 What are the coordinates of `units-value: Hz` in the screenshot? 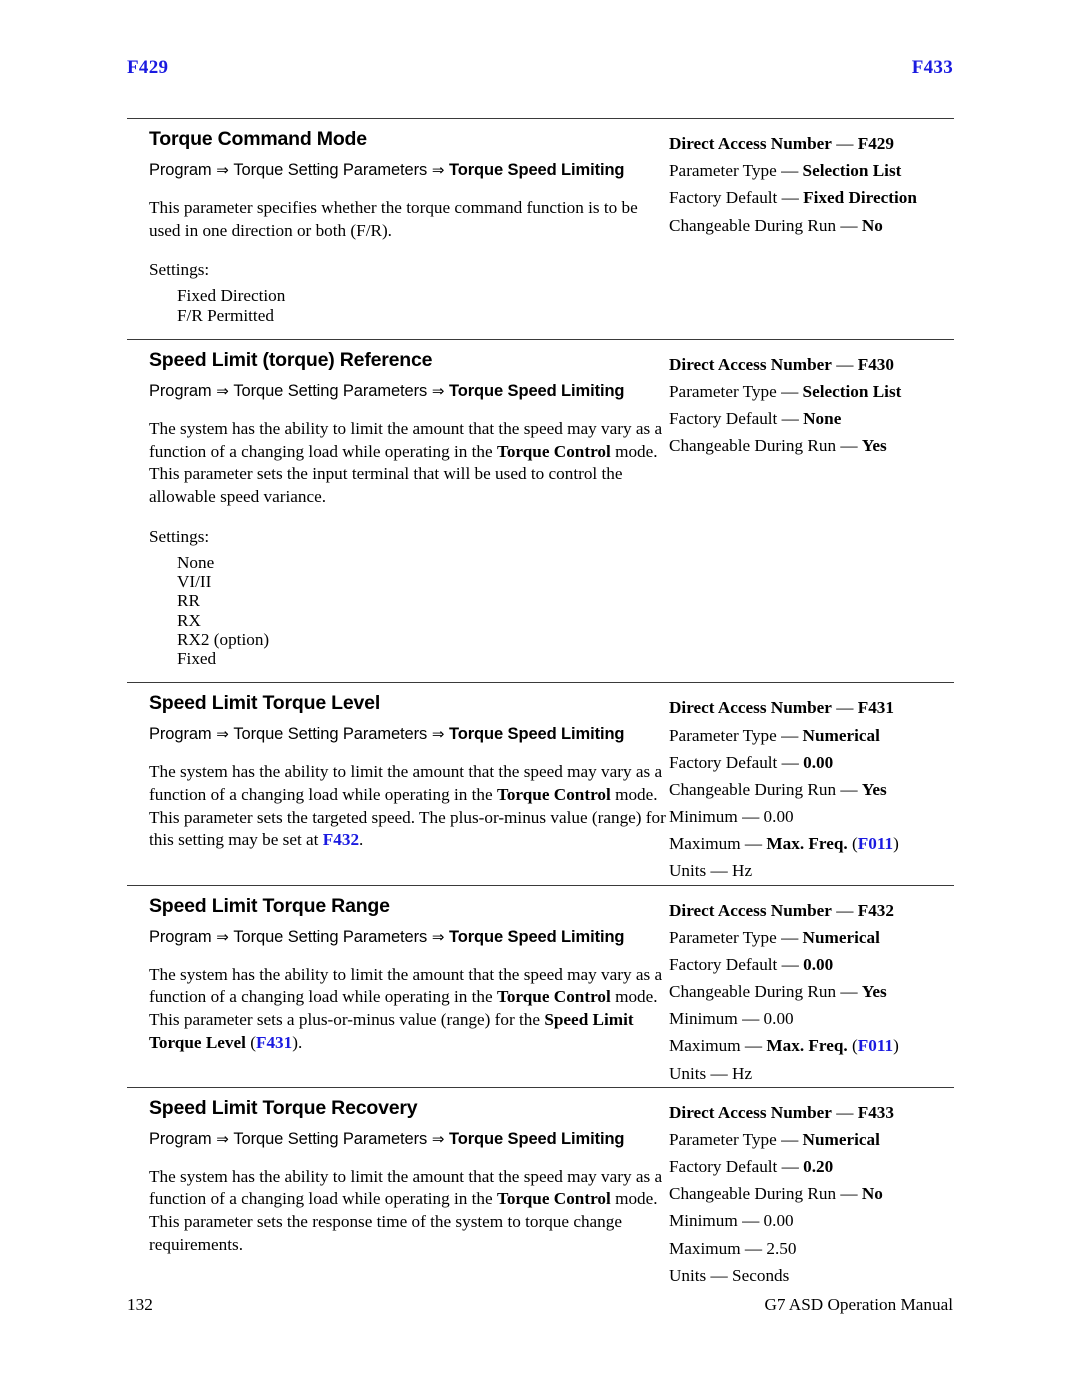 It's located at (742, 1073).